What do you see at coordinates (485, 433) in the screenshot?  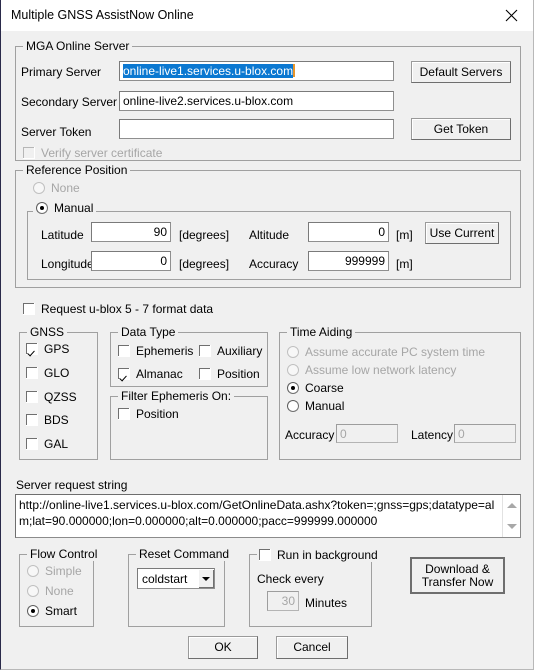 I see `time-aiding-latency-input: 0` at bounding box center [485, 433].